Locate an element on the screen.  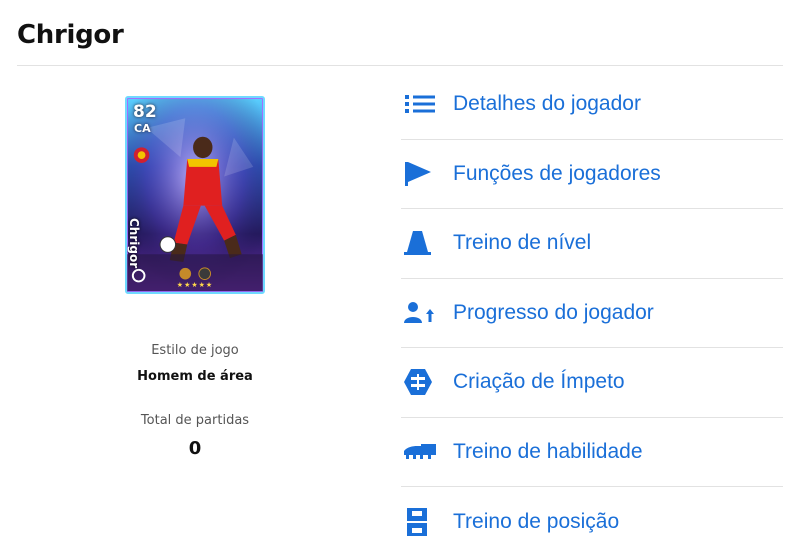
menu-item-position-training: Treino de posição is located at coordinates (592, 514).